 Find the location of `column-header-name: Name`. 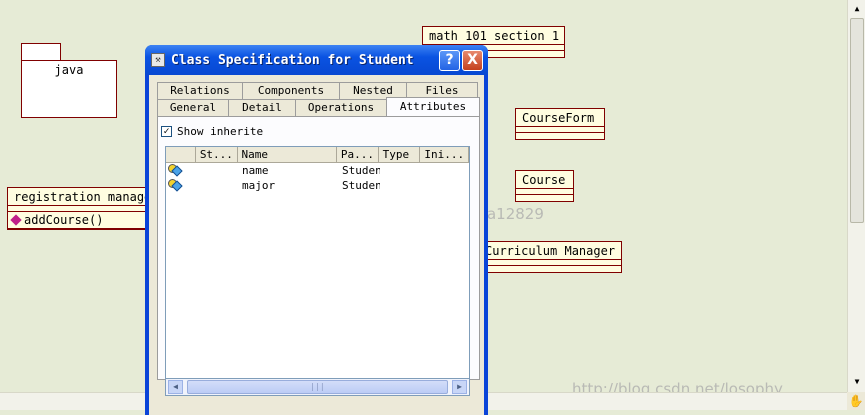

column-header-name: Name is located at coordinates (287, 154).